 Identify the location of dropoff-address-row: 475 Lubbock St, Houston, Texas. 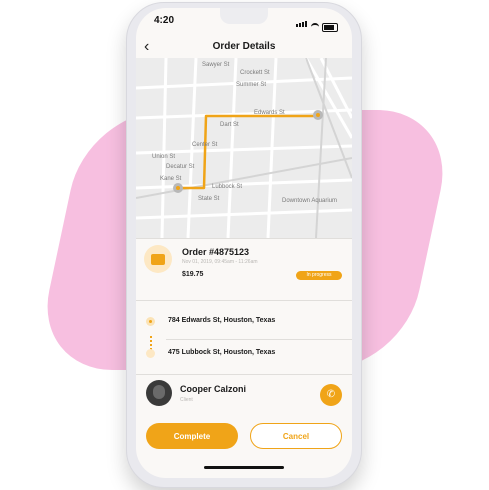
(244, 355).